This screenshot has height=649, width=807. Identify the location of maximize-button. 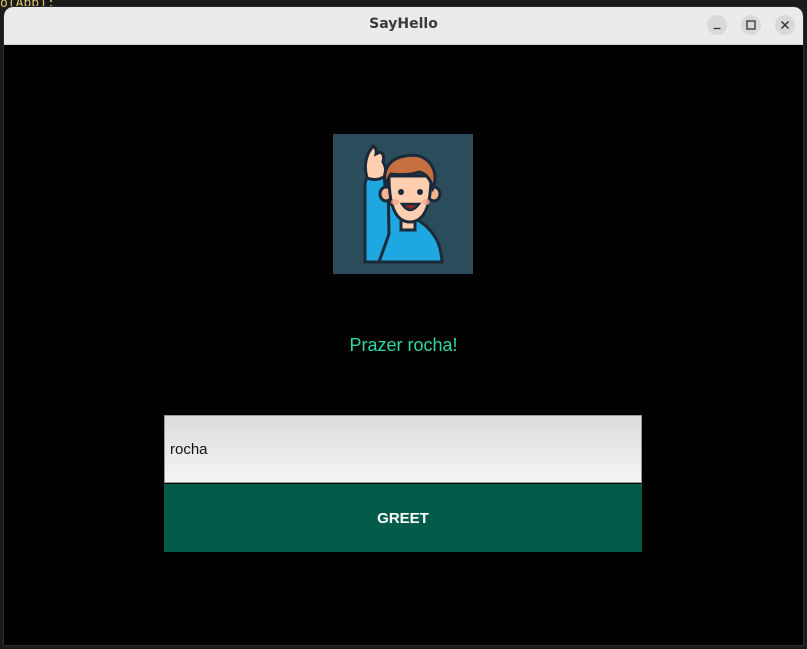
(751, 25).